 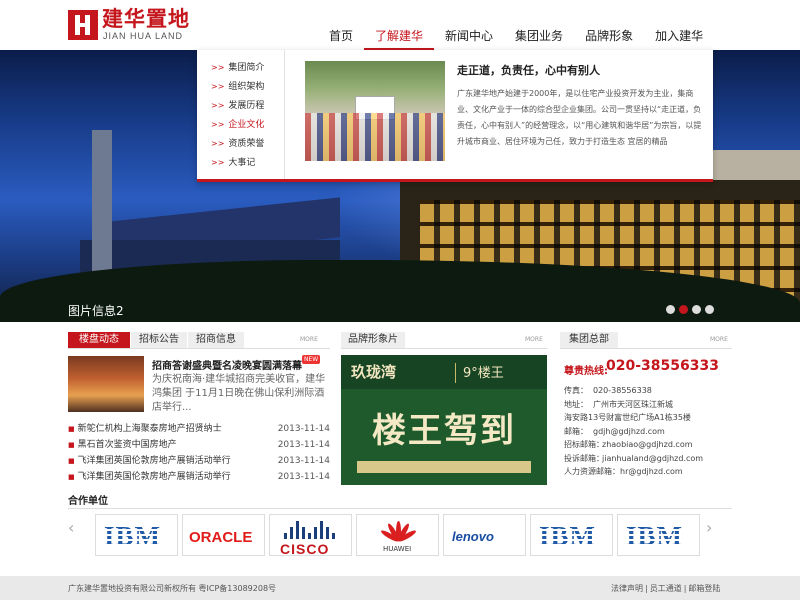 What do you see at coordinates (534, 339) in the screenshot?
I see `brand-more-link: MORE` at bounding box center [534, 339].